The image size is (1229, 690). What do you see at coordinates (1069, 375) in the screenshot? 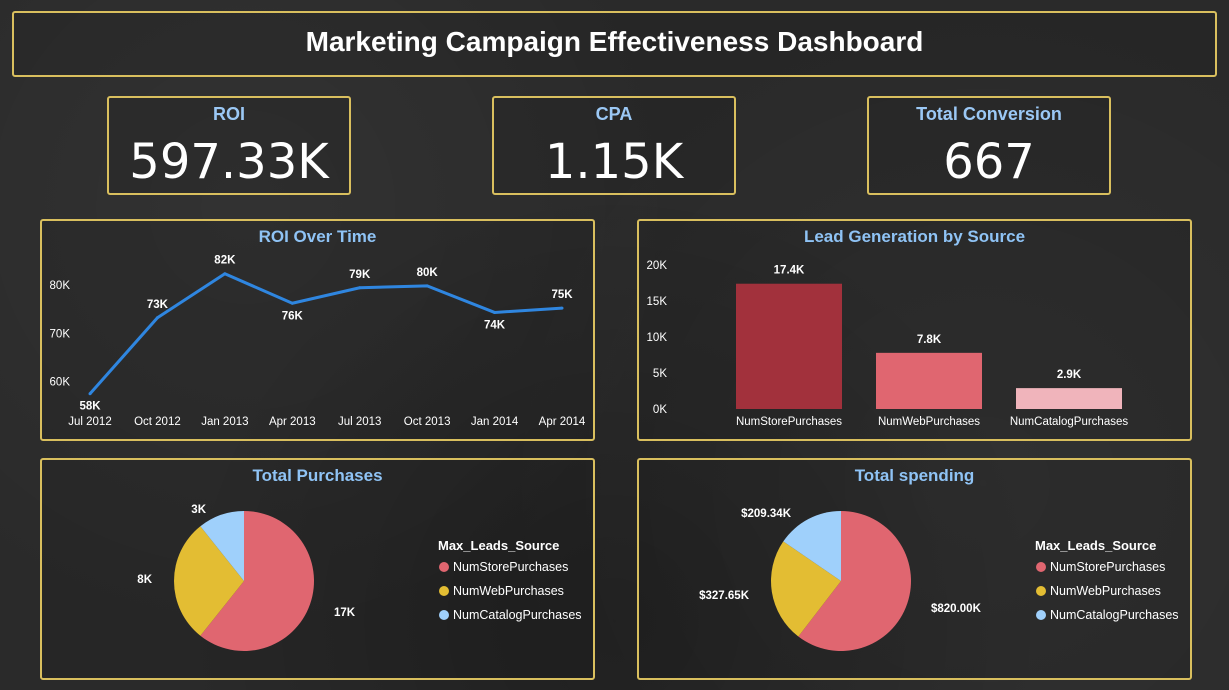
I see `bar-data-label: 2.9K` at bounding box center [1069, 375].